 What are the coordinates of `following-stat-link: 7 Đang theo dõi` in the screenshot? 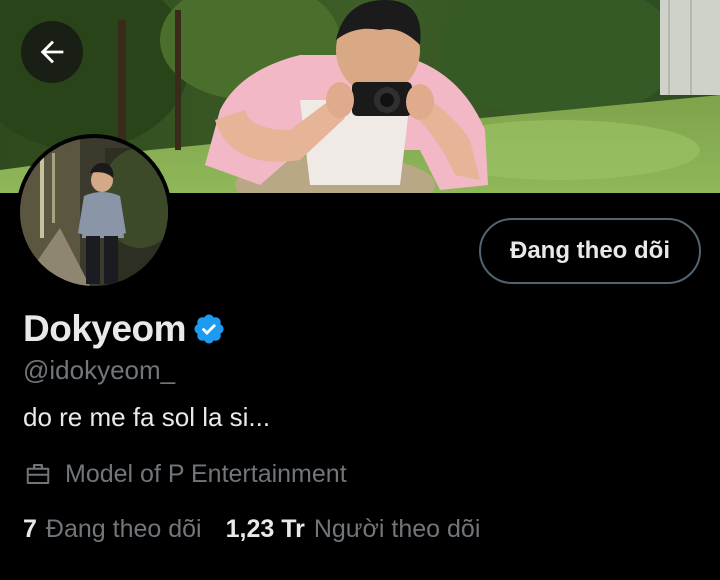 It's located at (112, 529).